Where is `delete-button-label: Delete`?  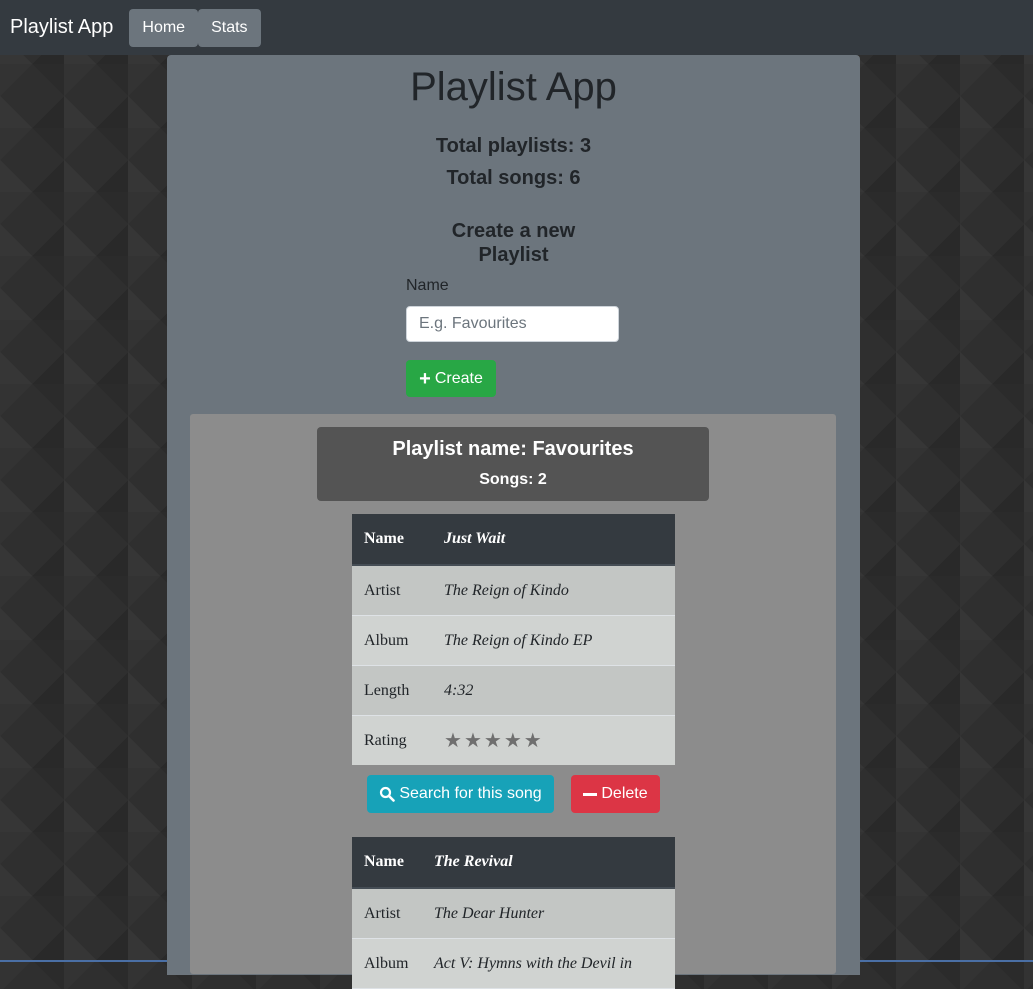
delete-button-label: Delete is located at coordinates (624, 793).